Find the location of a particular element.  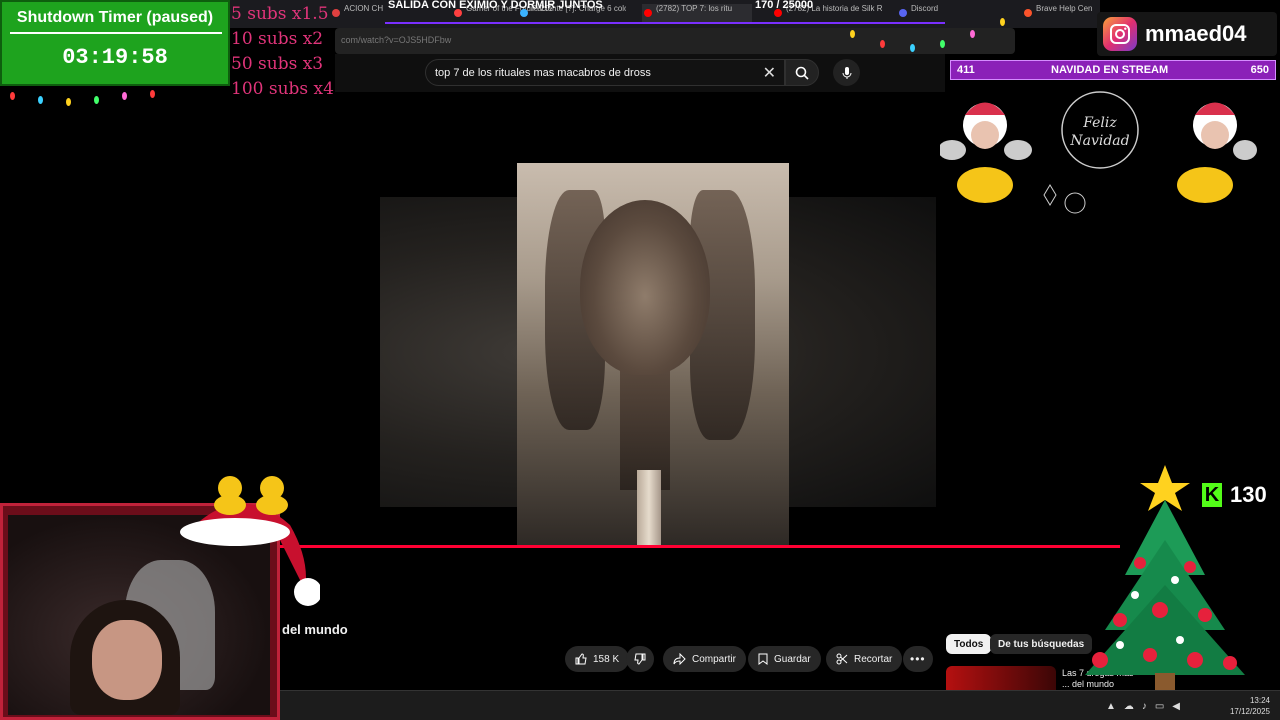

save-button: Guardar is located at coordinates (784, 659).